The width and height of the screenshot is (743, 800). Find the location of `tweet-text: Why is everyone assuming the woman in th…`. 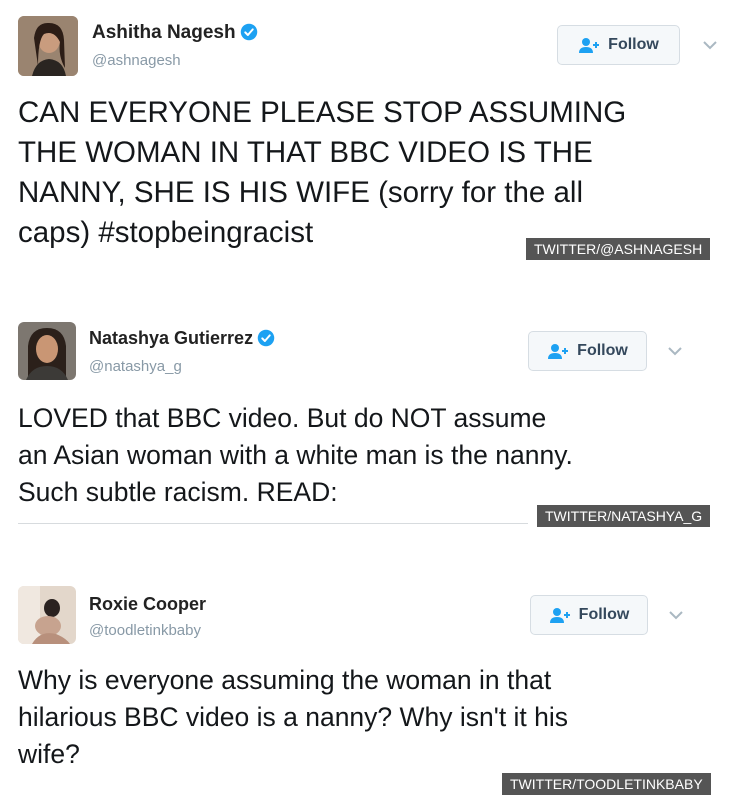

tweet-text: Why is everyone assuming the woman in th… is located at coordinates (293, 717).